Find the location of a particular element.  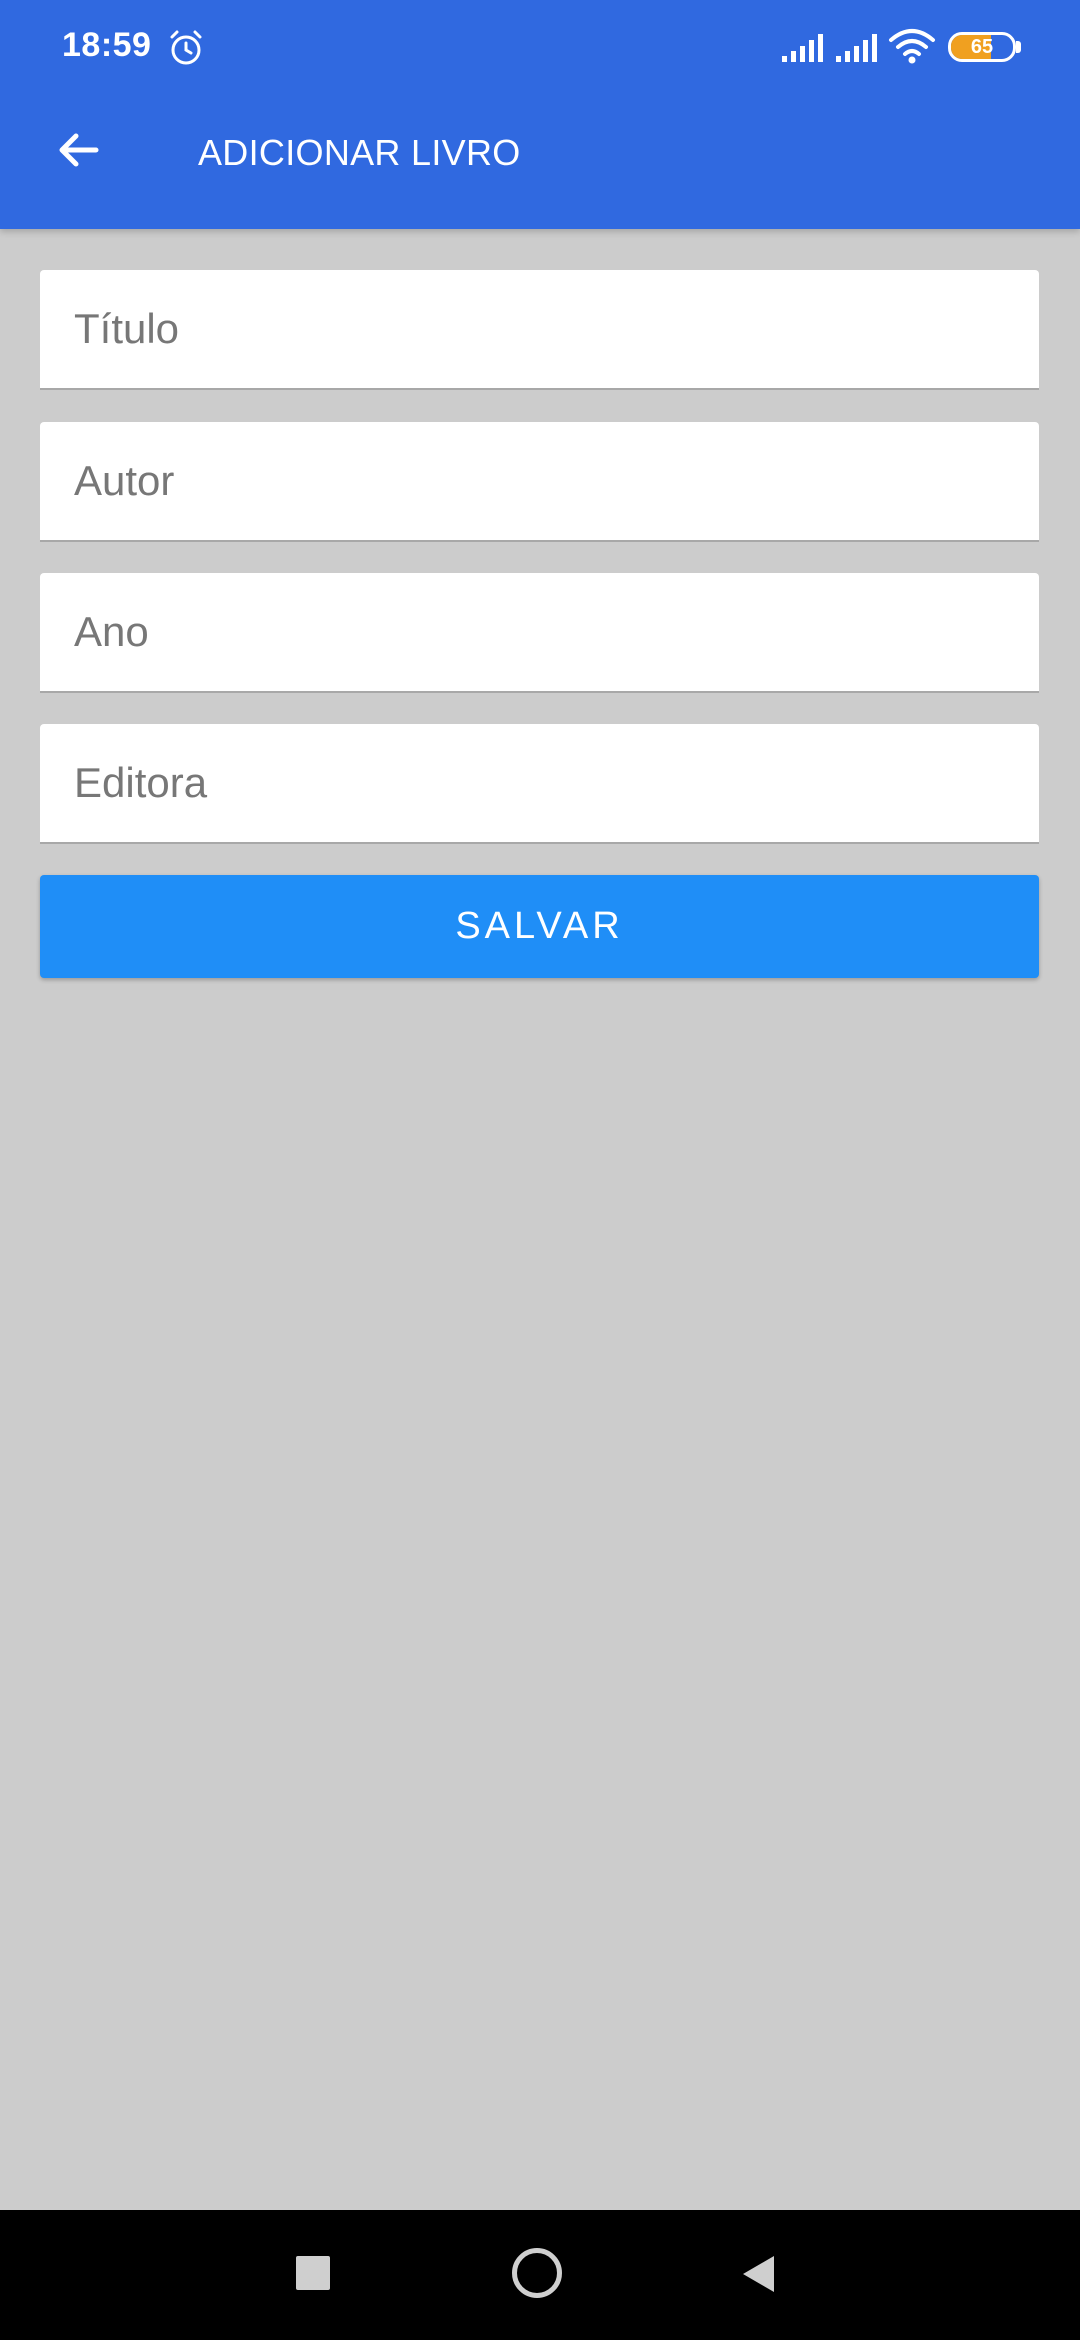

author-field is located at coordinates (539, 482).